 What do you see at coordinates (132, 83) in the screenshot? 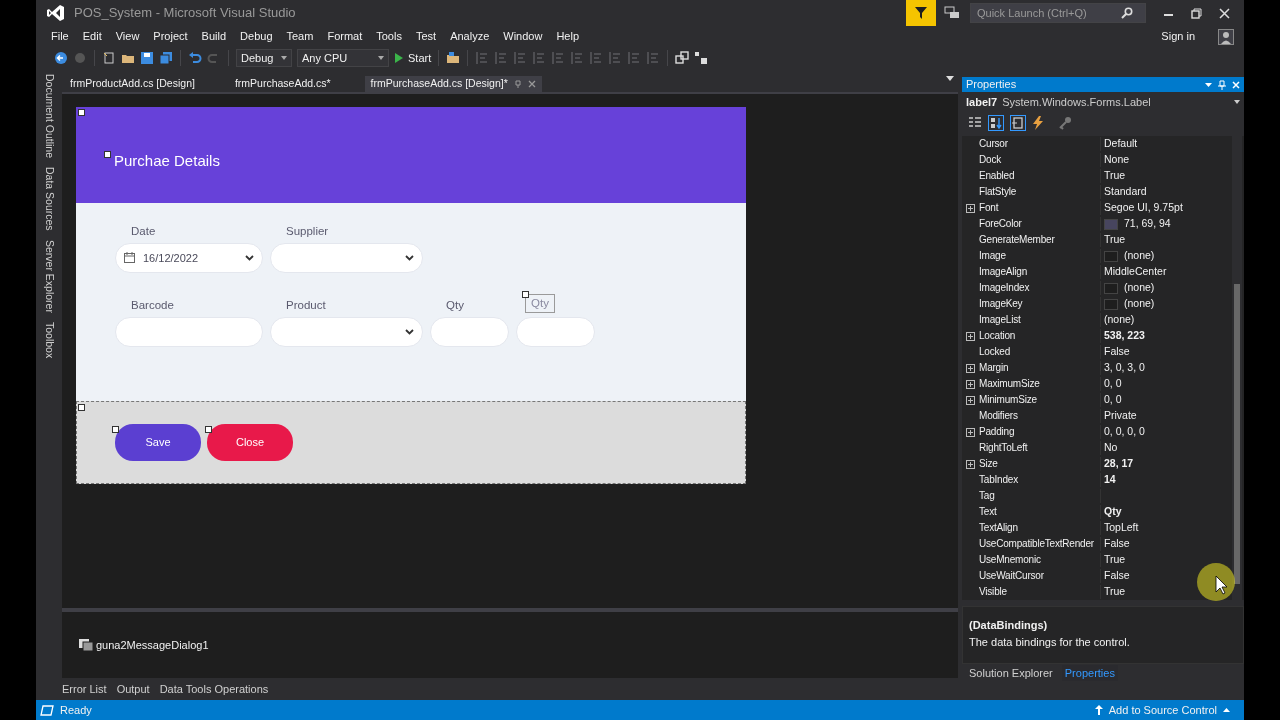
I see `document-tab: frmProductAdd.cs [Design]` at bounding box center [132, 83].